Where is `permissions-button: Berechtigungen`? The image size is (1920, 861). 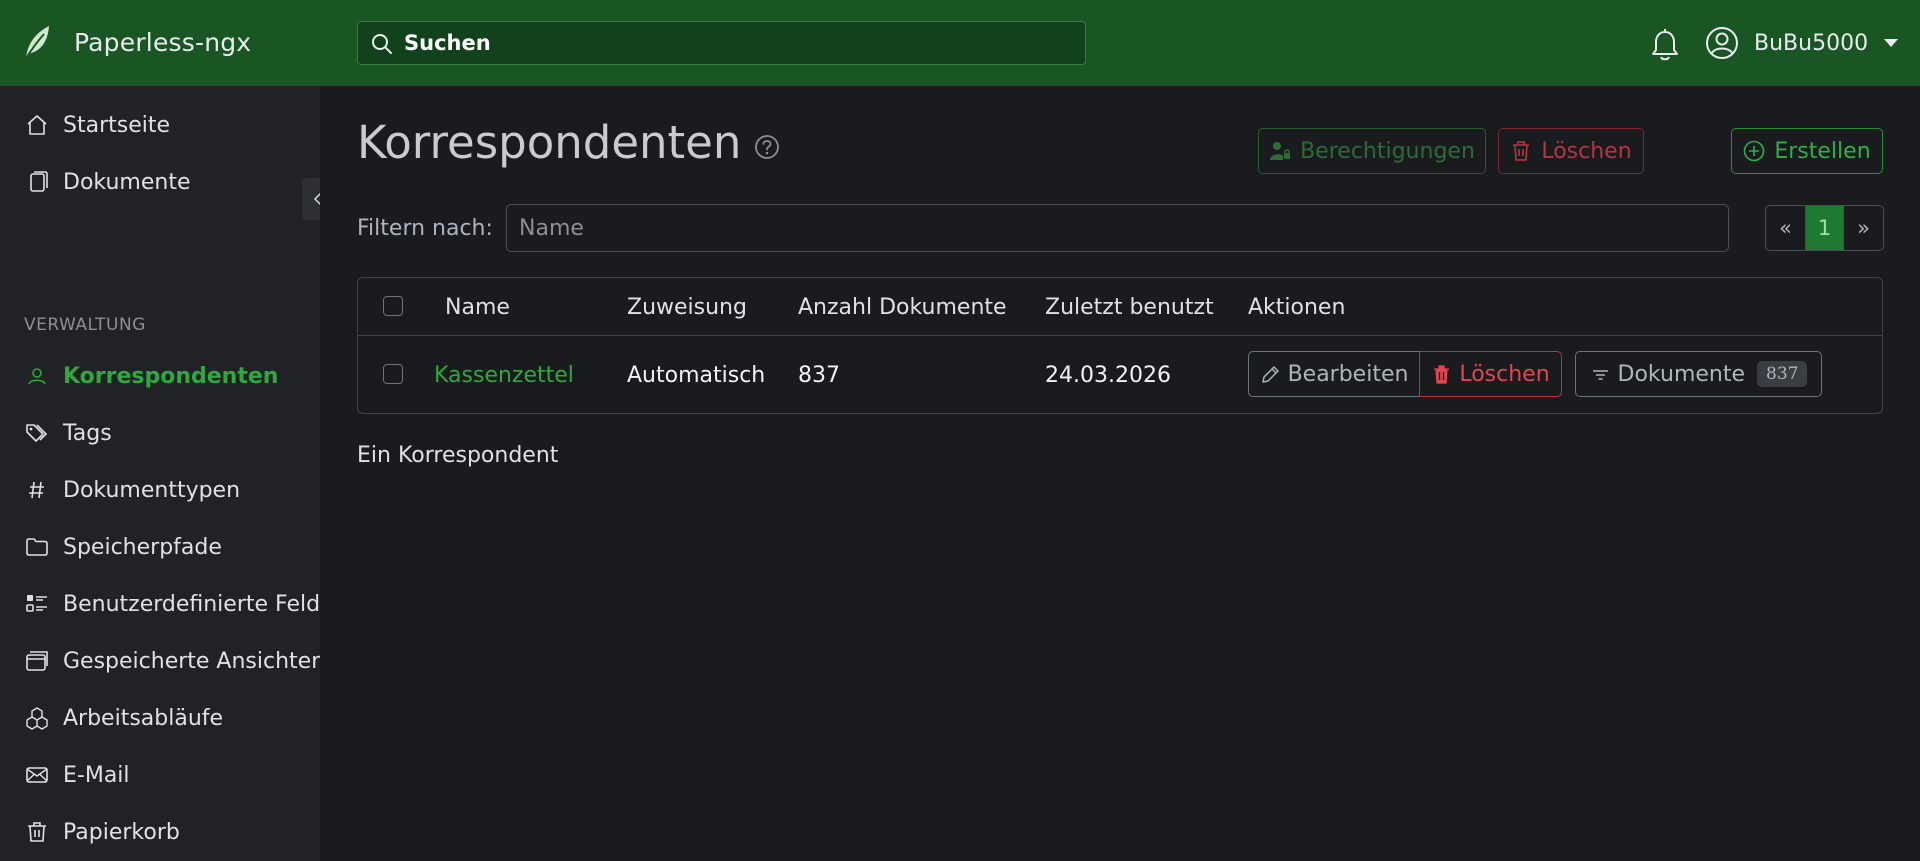 permissions-button: Berechtigungen is located at coordinates (1372, 151).